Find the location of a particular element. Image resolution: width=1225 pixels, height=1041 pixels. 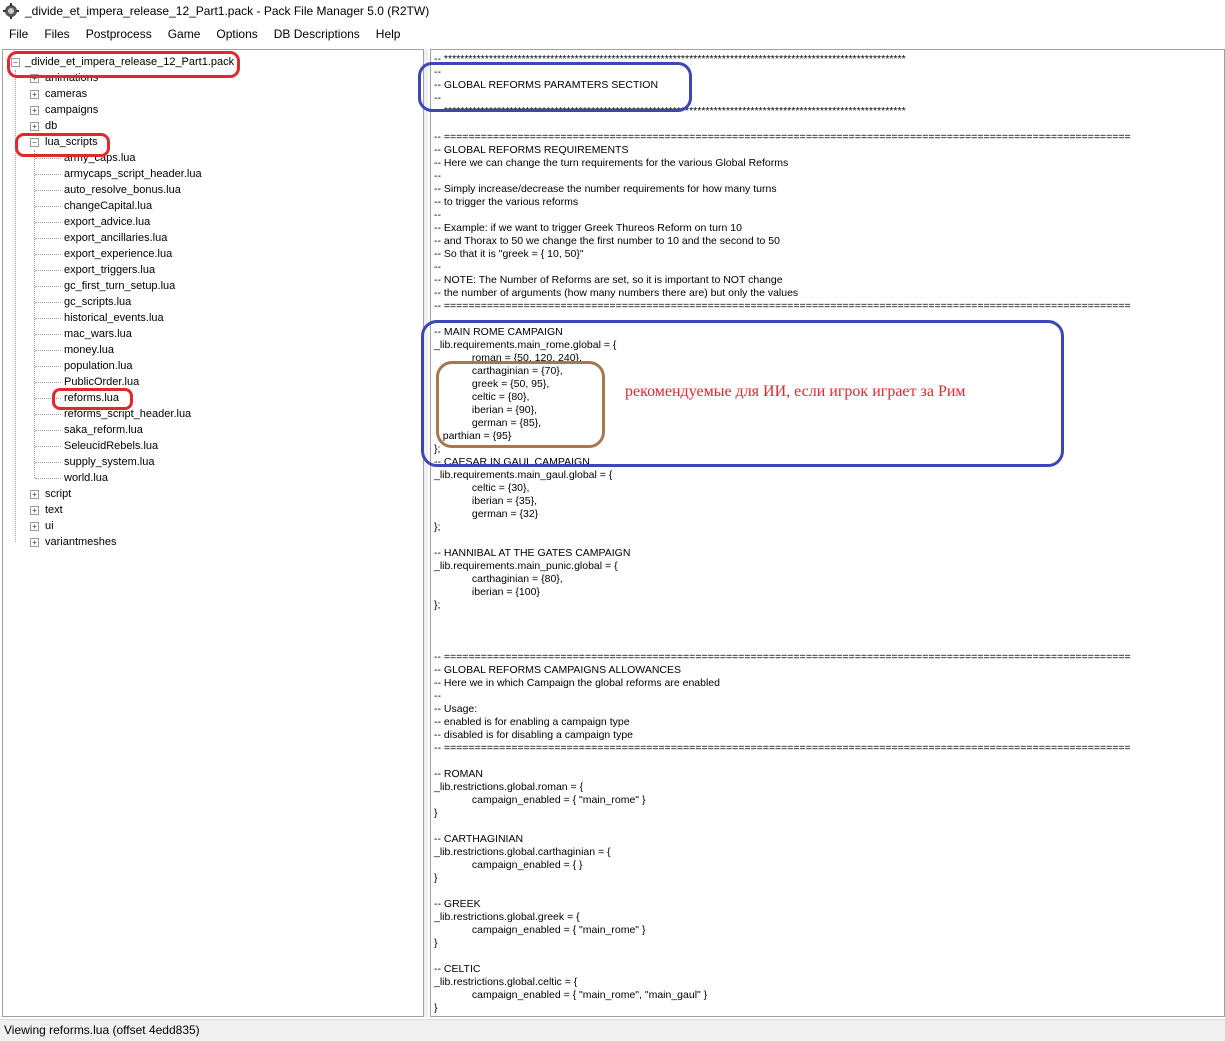

menu-options: Options is located at coordinates (236, 34).